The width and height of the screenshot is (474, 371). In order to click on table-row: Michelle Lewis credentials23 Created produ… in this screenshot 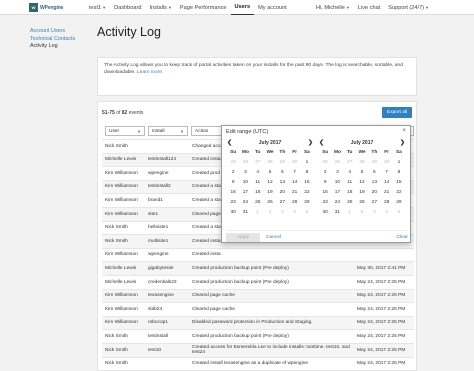, I will do `click(258, 282)`.